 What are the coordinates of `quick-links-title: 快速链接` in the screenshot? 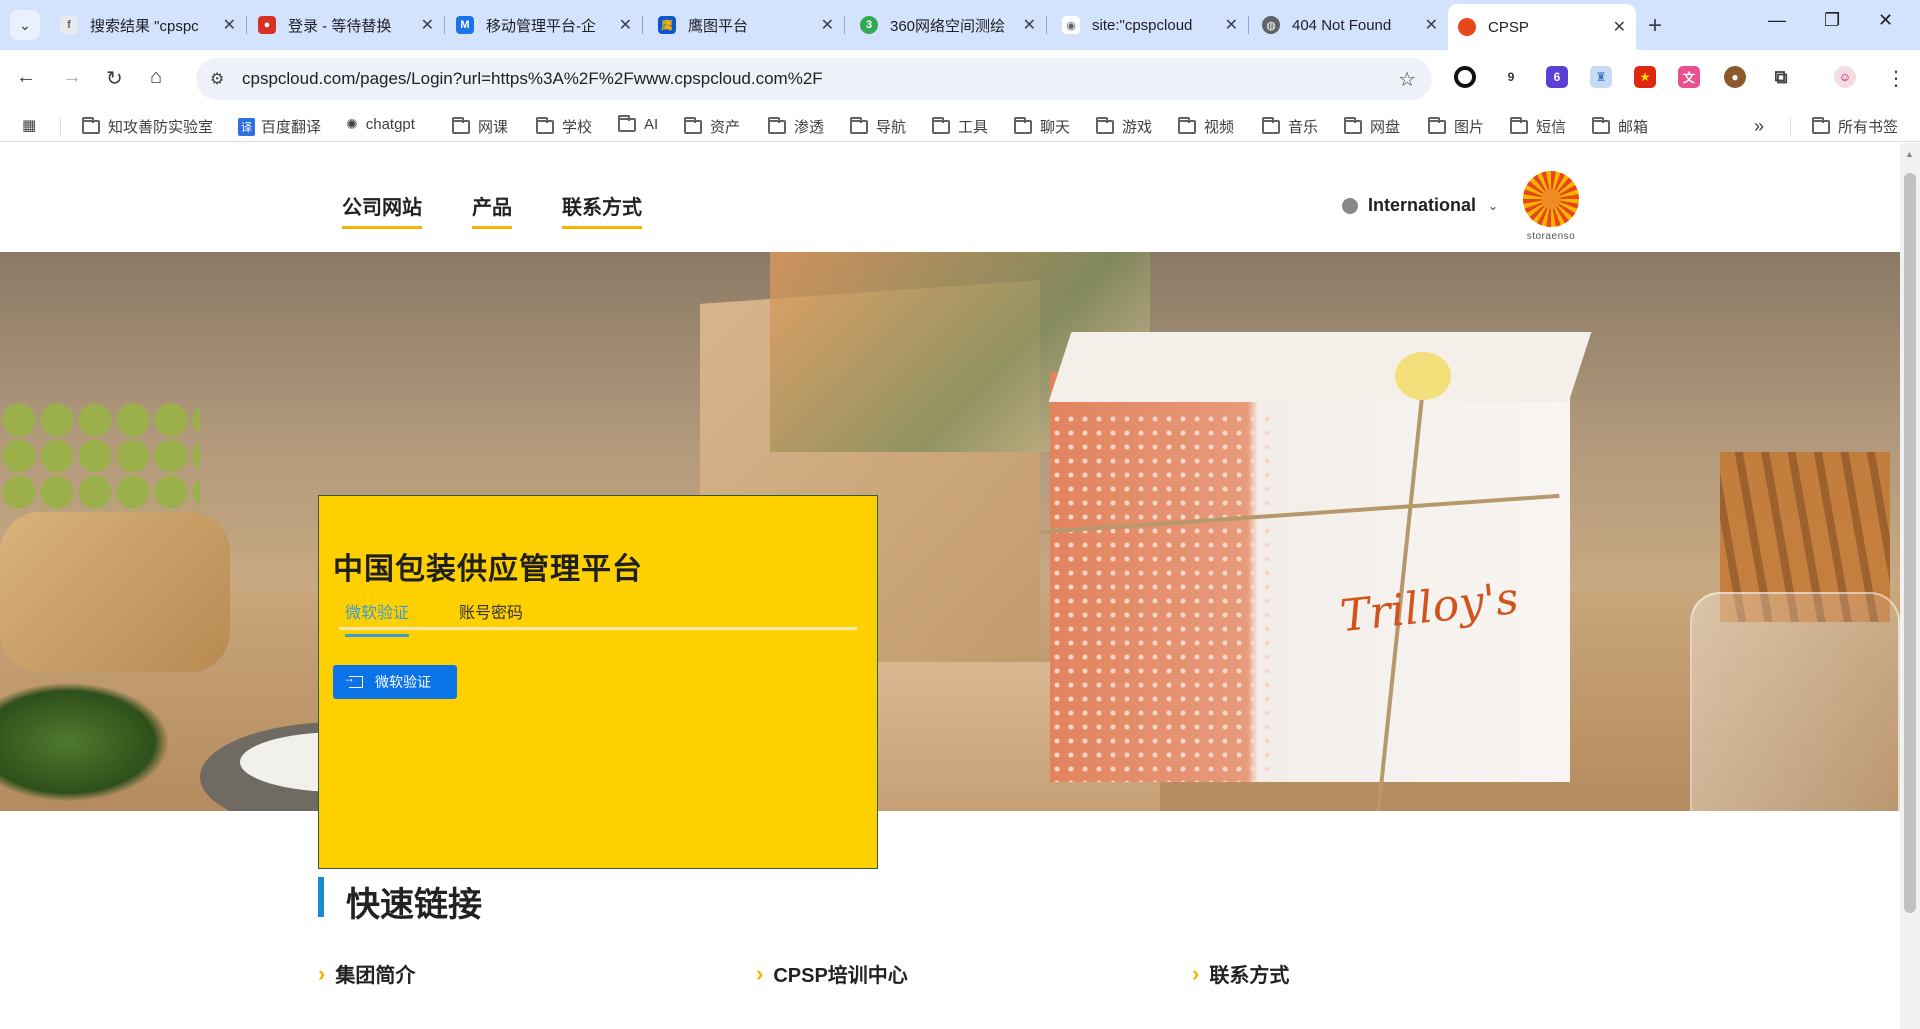 It's located at (414, 905).